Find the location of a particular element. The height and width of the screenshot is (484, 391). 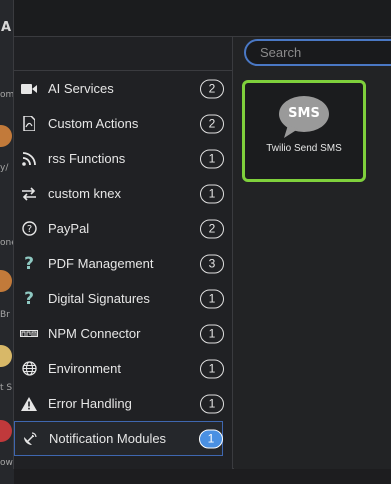

category-npm-connector: NPM Connector 1 is located at coordinates (123, 333).